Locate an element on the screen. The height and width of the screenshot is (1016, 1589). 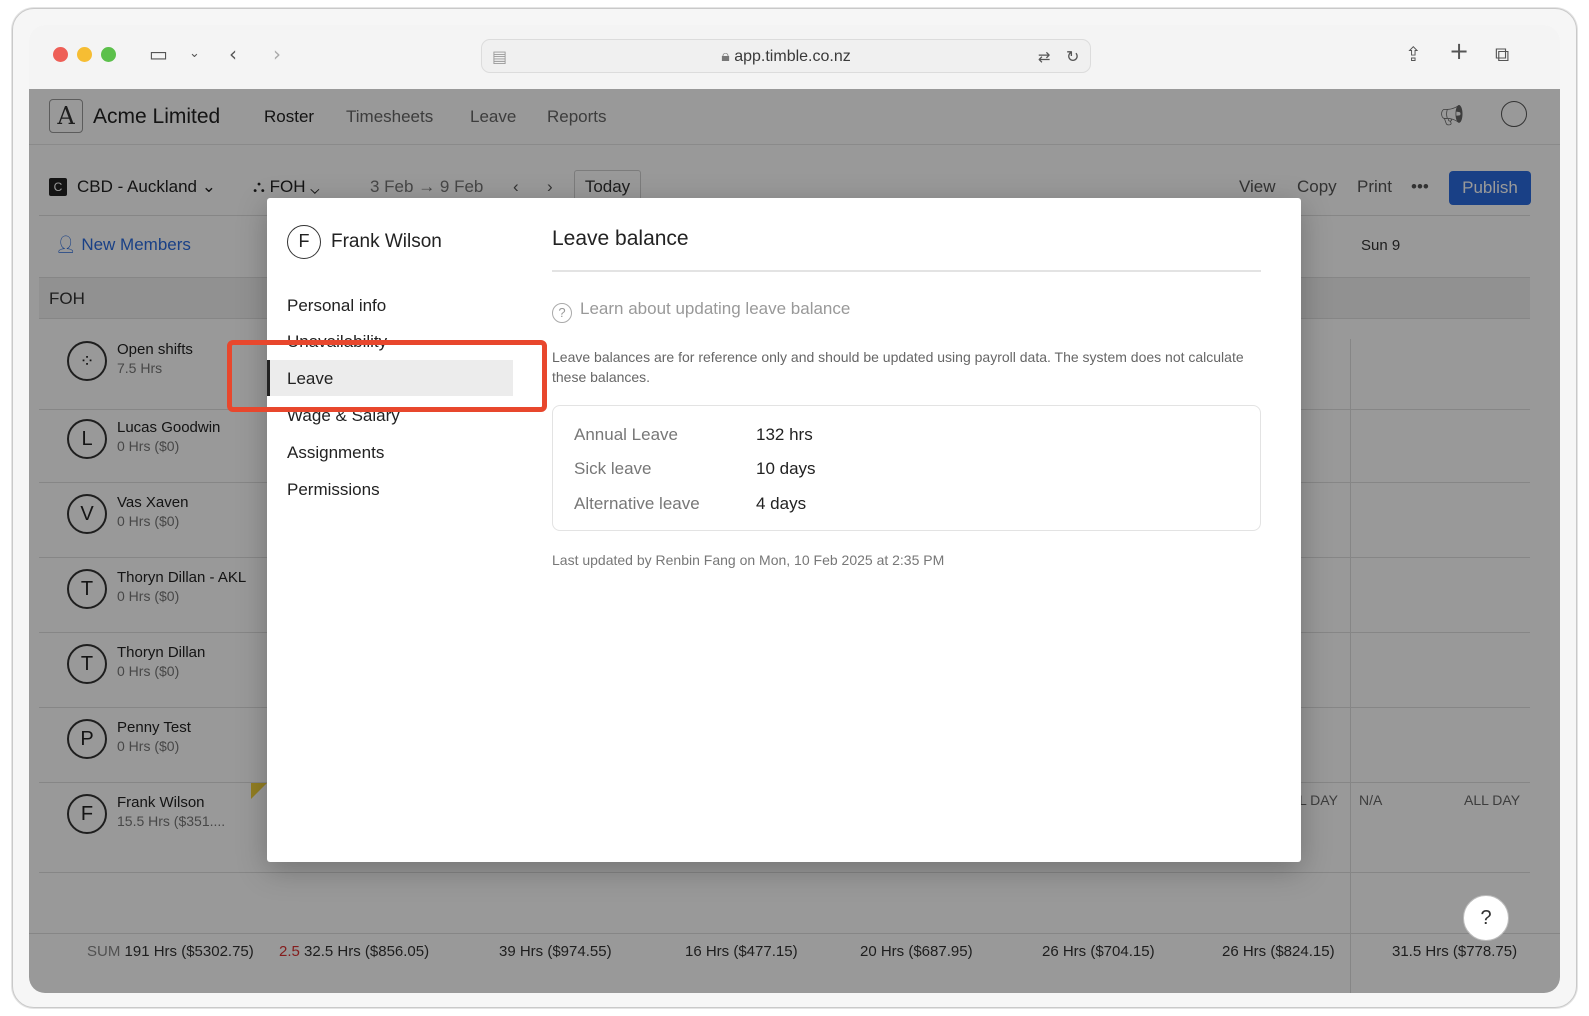
address-bar: ▤ 🔒︎ app.timble.co.nz ⇄ ↻ is located at coordinates (786, 56).